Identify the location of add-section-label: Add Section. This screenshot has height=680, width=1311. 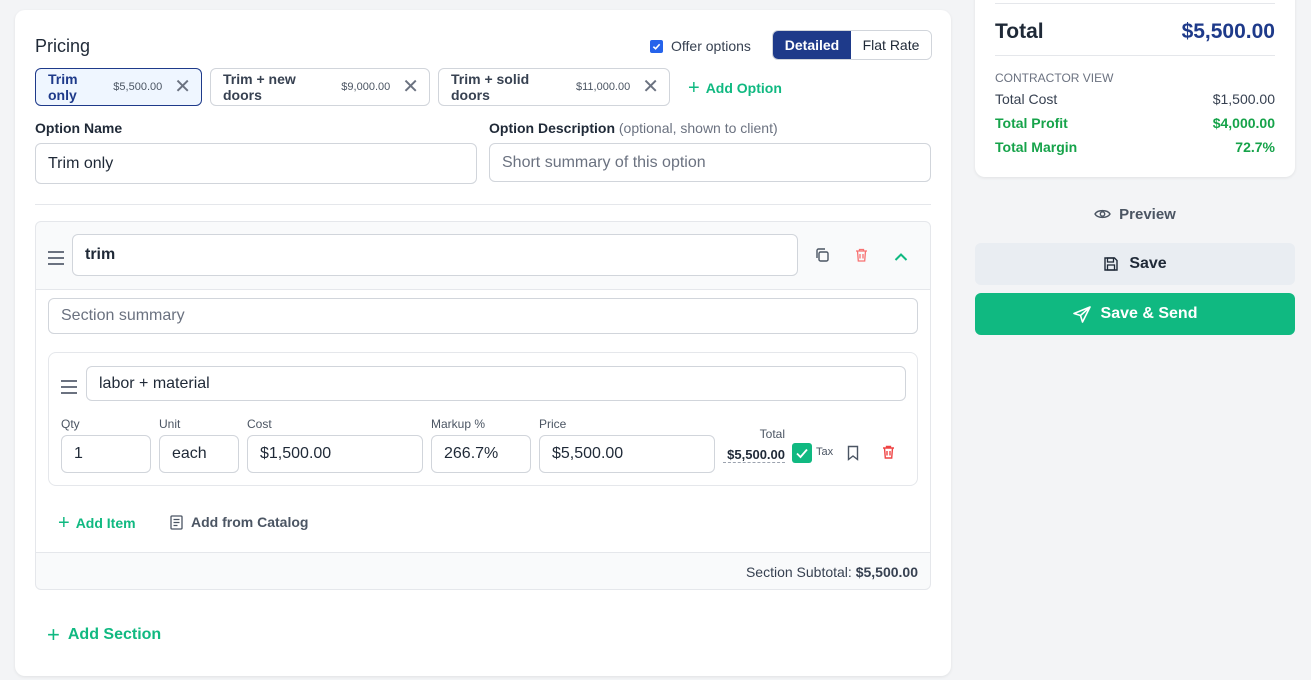
(114, 634).